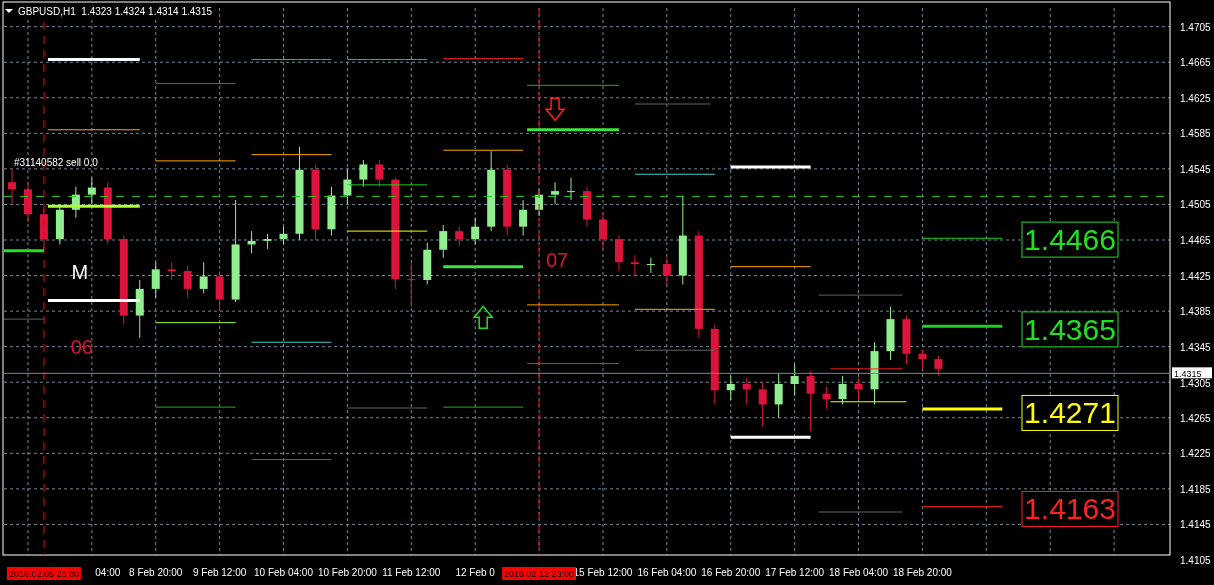 The height and width of the screenshot is (585, 1214). What do you see at coordinates (1195, 525) in the screenshot?
I see `axis-label: 1.4145` at bounding box center [1195, 525].